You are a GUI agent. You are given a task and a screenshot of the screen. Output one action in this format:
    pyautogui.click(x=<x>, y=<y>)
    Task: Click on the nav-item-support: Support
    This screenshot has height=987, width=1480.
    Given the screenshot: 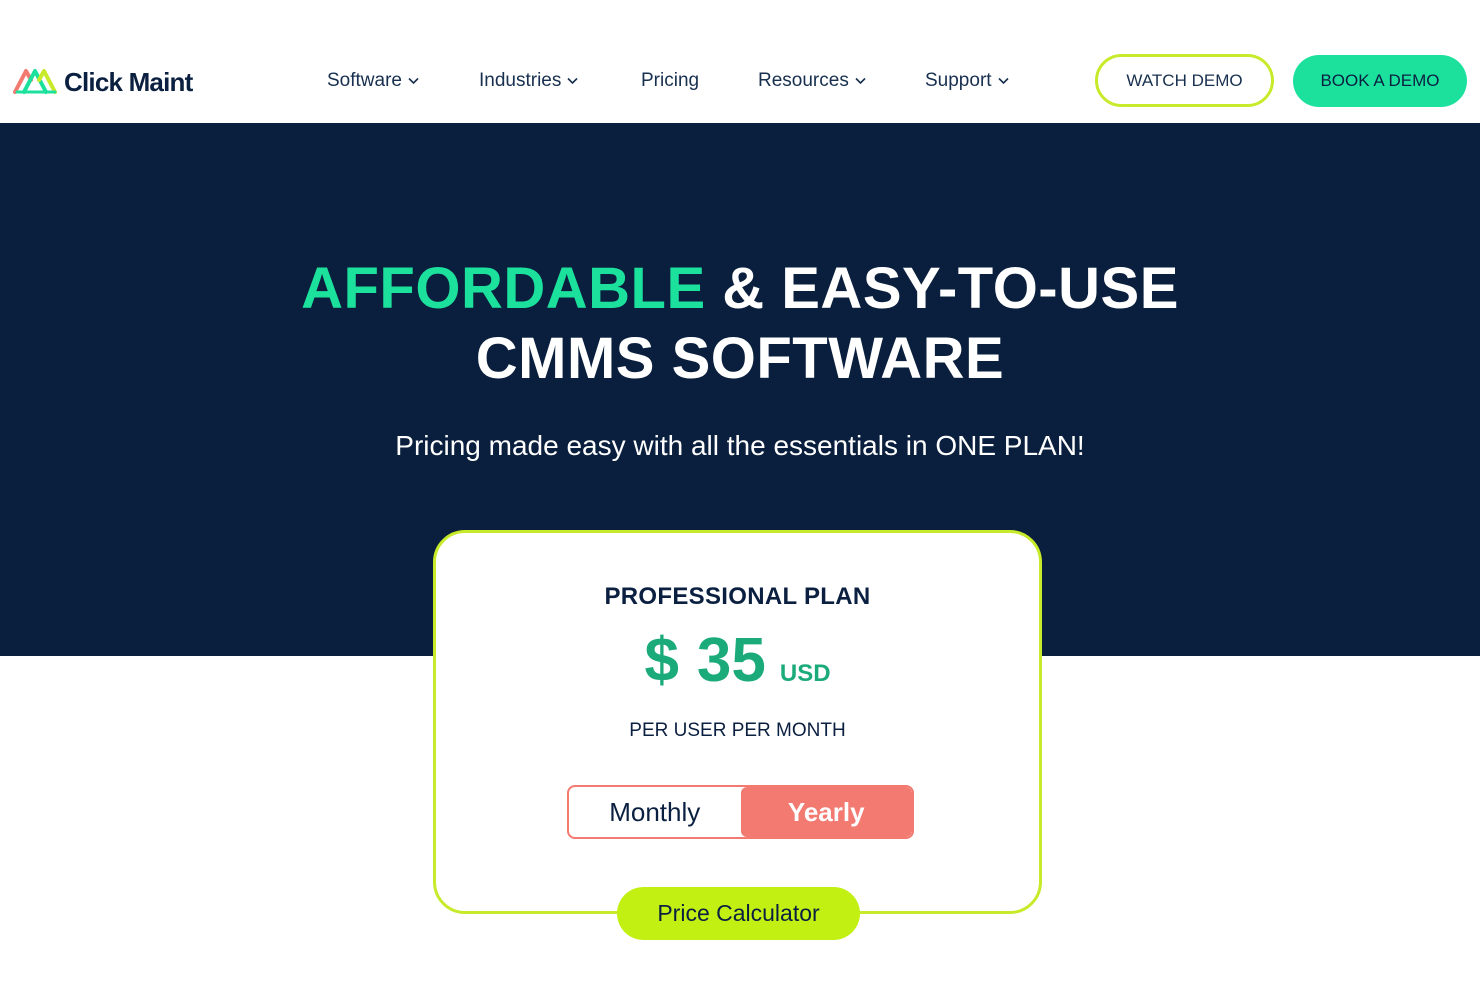 What is the action you would take?
    pyautogui.click(x=967, y=81)
    